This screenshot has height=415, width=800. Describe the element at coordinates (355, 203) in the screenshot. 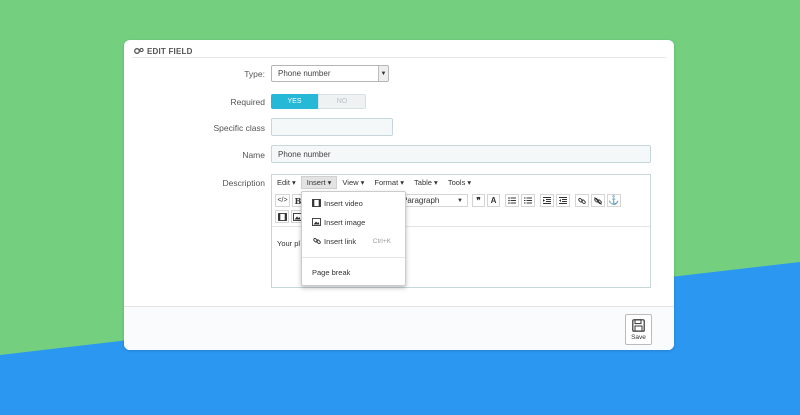

I see `menu-item-insert-video: Insert video` at that location.